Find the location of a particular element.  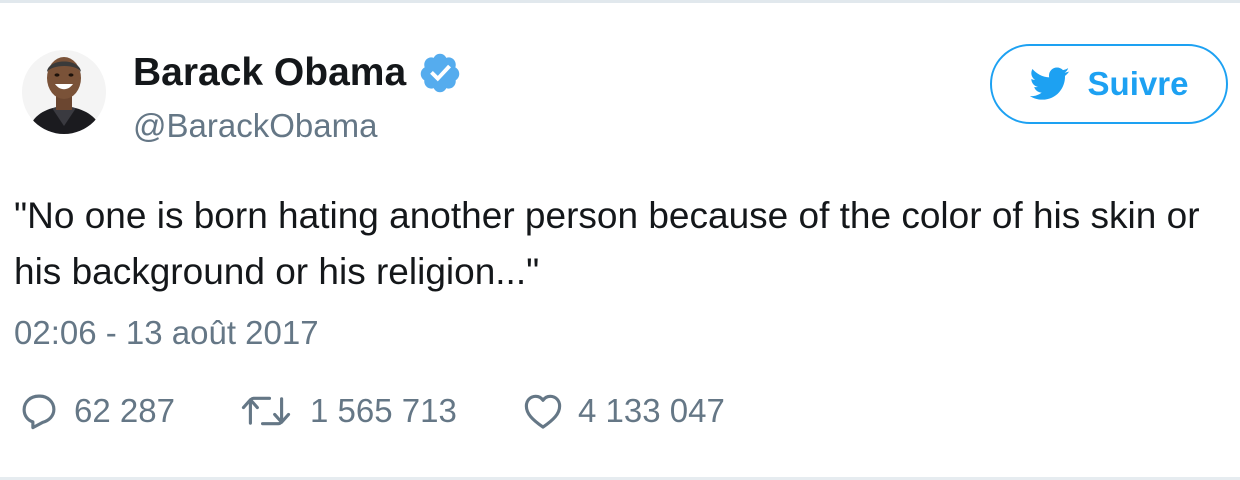

verified-badge-icon is located at coordinates (440, 73).